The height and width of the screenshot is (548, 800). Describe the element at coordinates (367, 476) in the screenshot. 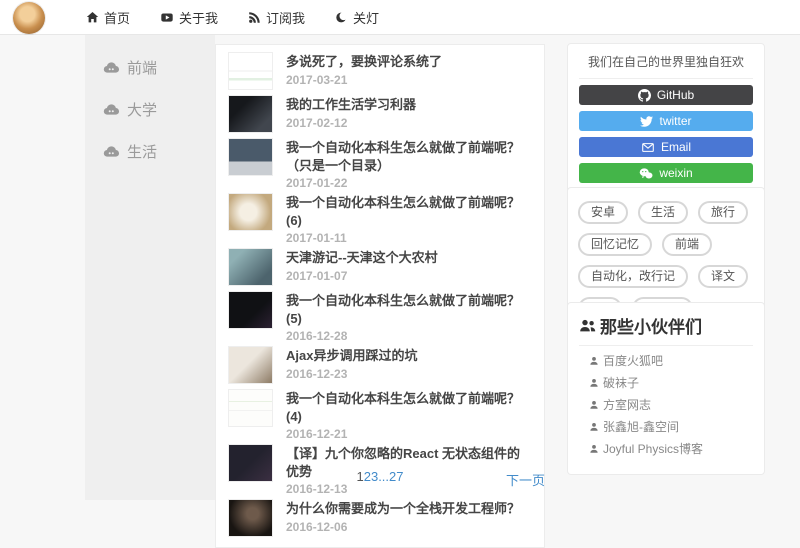

I see `page-number: 2` at that location.